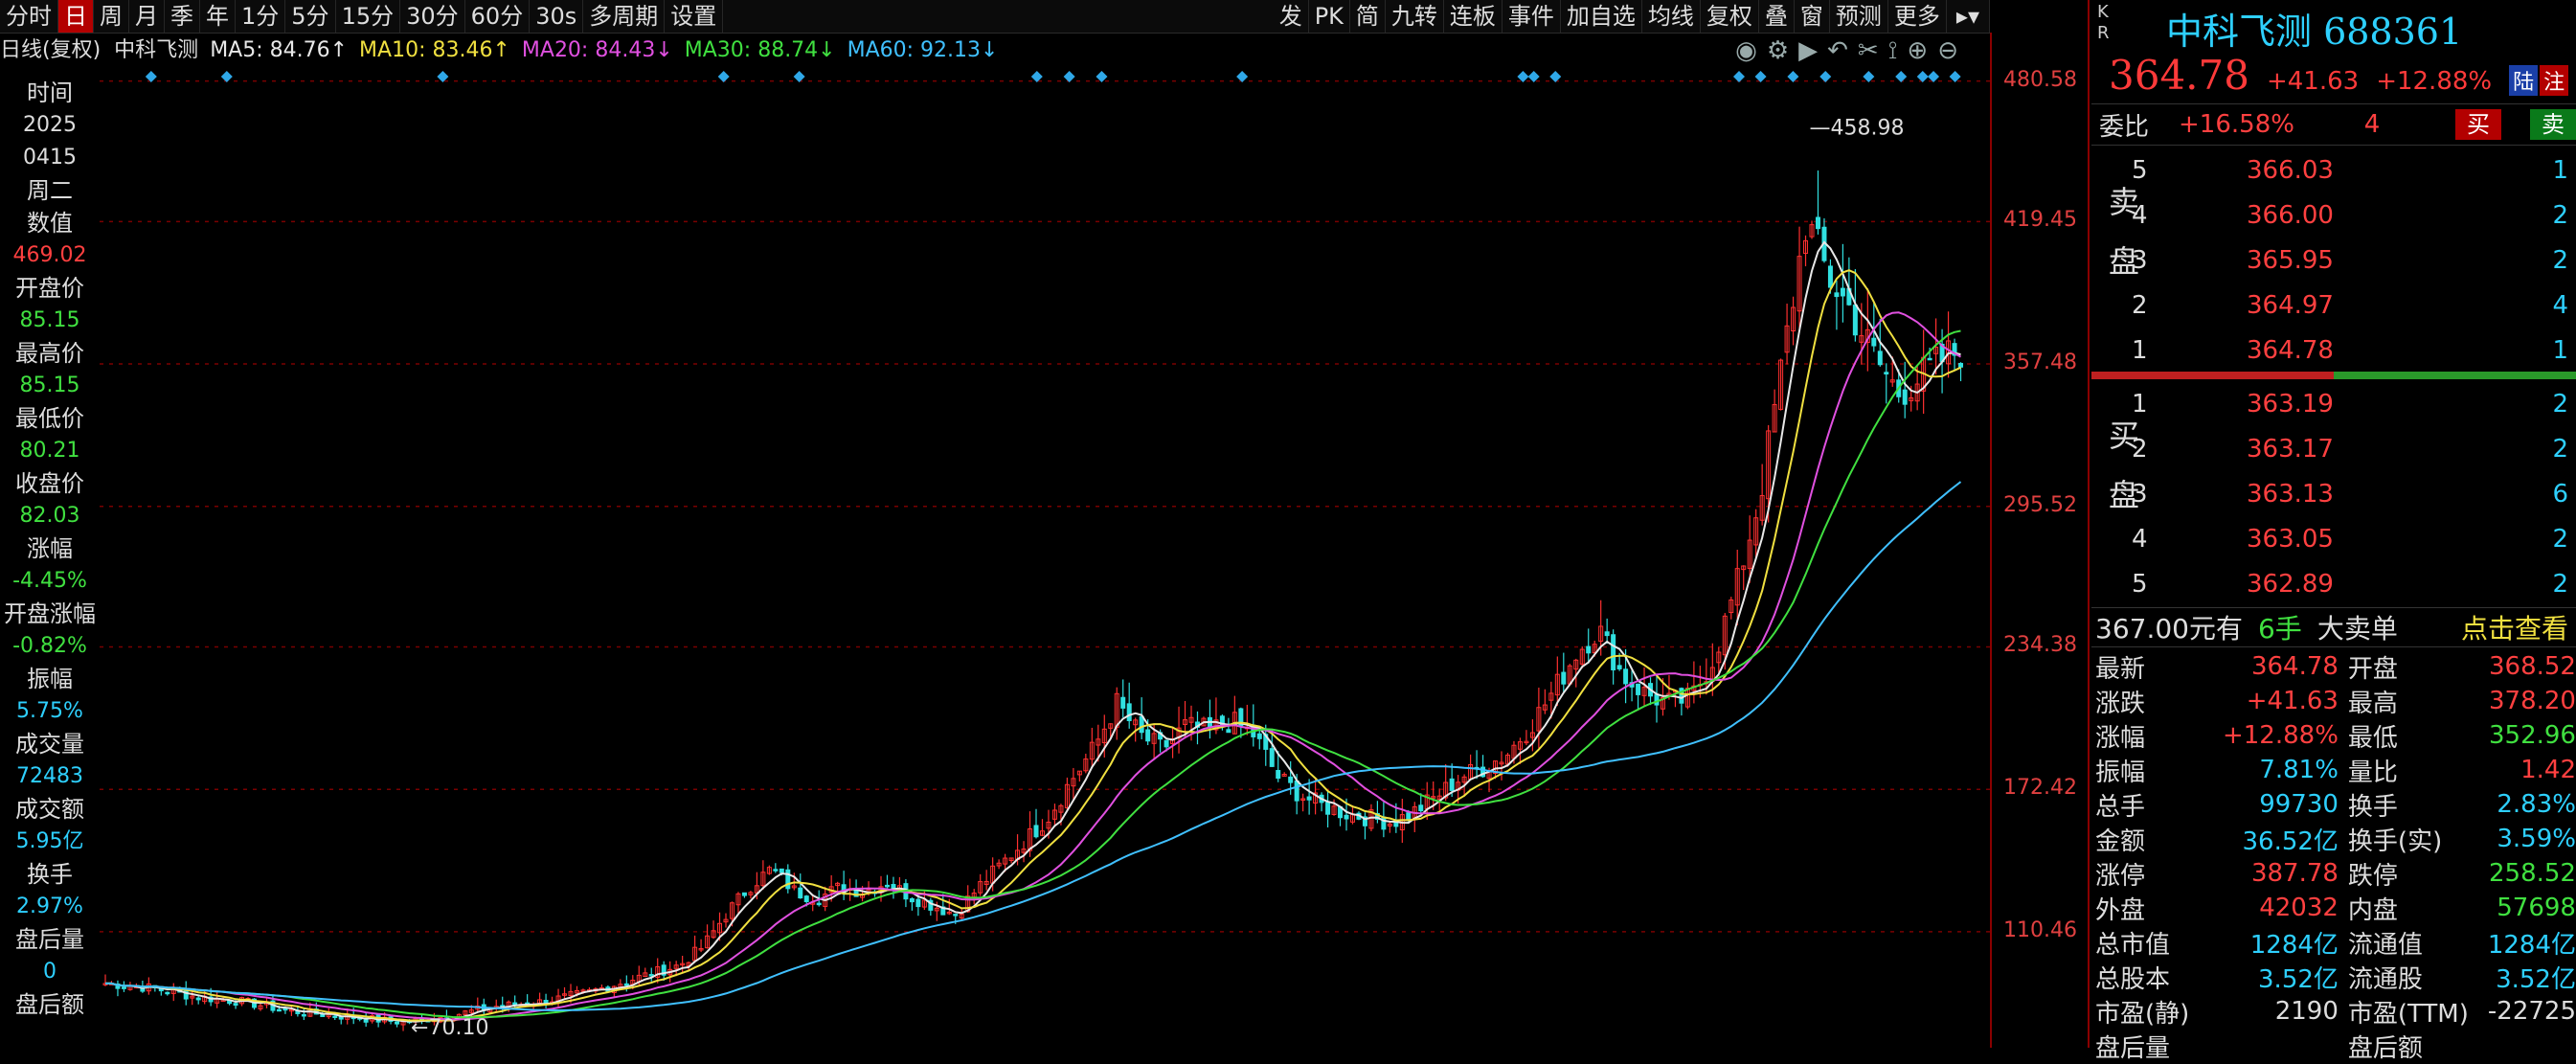  I want to click on quote-row-4: 总手 99730 换手 2.83%, so click(2333, 804).